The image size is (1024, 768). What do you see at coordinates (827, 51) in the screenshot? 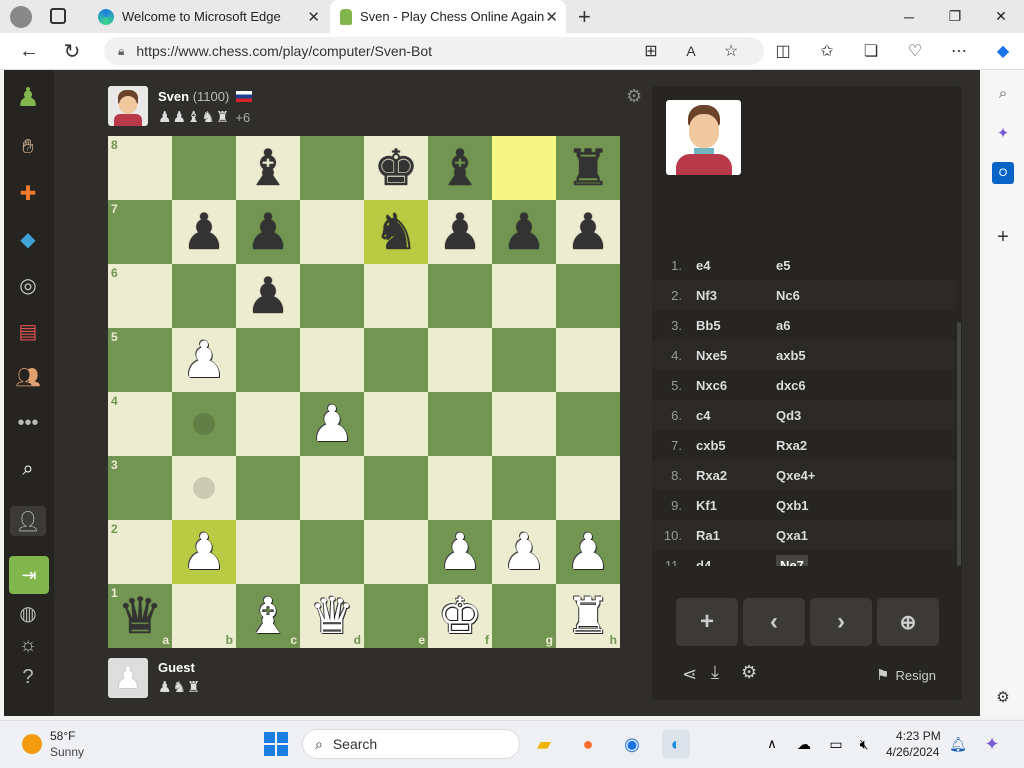
I see `favorites-icon: ✩` at bounding box center [827, 51].